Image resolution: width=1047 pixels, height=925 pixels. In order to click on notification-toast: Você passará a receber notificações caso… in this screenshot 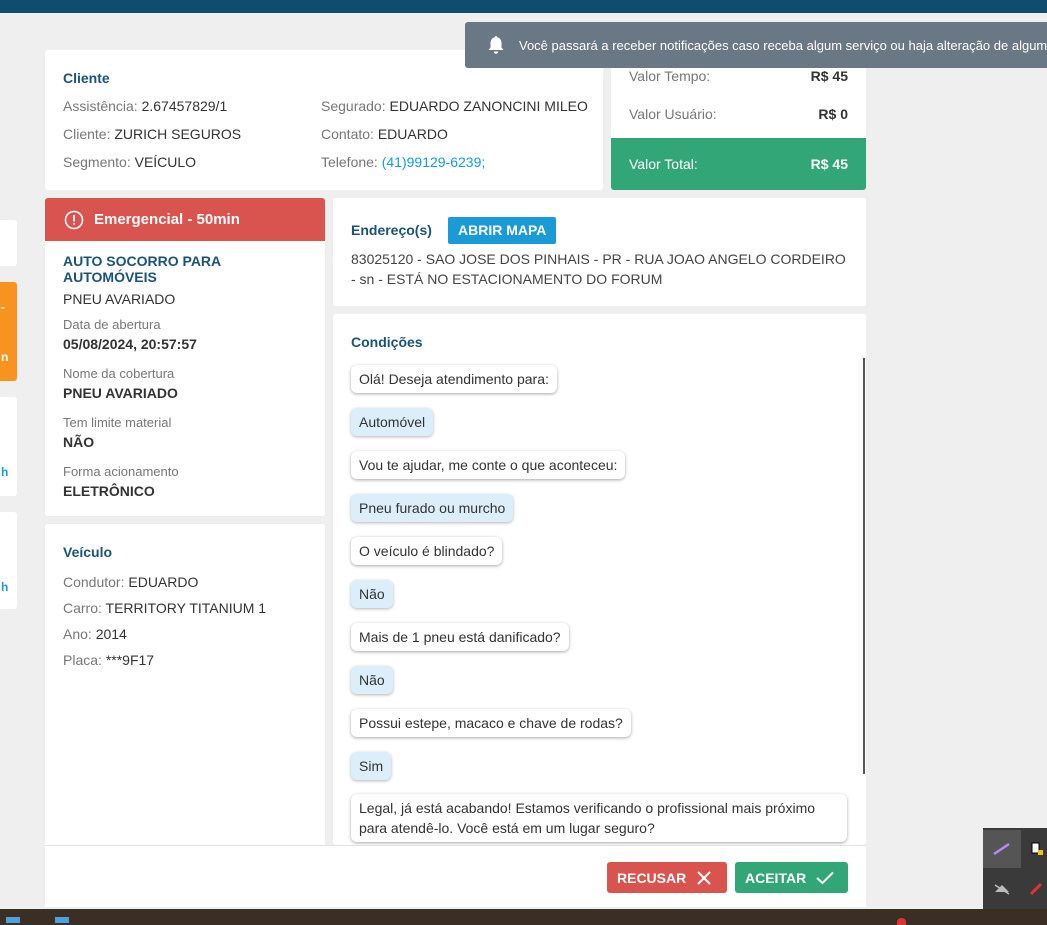, I will do `click(756, 45)`.